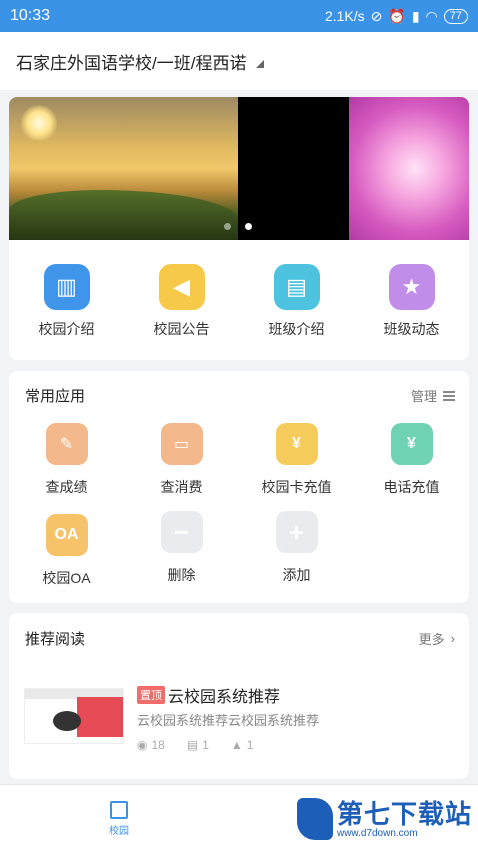 The image size is (478, 850). Describe the element at coordinates (431, 639) in the screenshot. I see `more-label: 更多` at that location.